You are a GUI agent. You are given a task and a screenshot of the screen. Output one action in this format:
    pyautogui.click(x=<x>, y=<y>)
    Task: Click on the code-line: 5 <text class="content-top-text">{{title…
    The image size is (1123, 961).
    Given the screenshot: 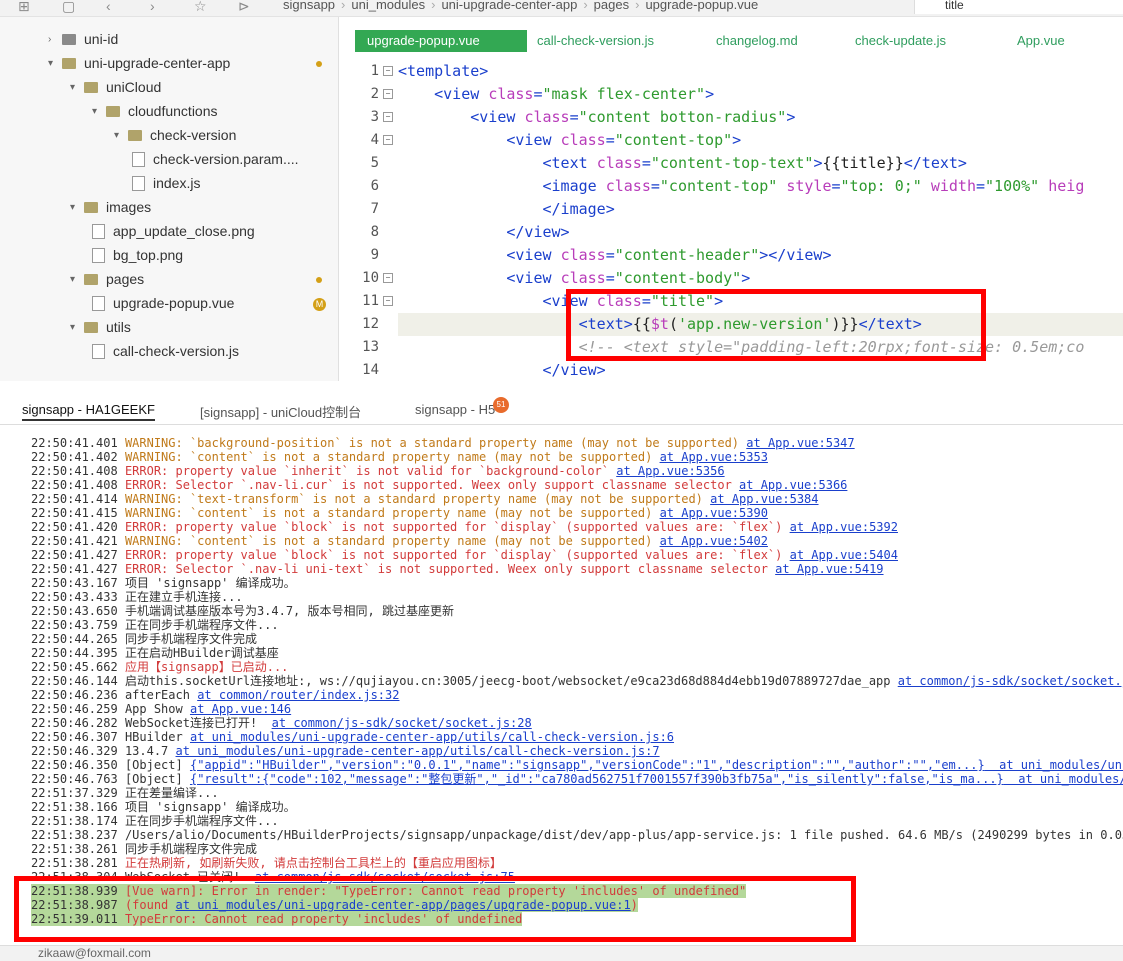 What is the action you would take?
    pyautogui.click(x=731, y=163)
    